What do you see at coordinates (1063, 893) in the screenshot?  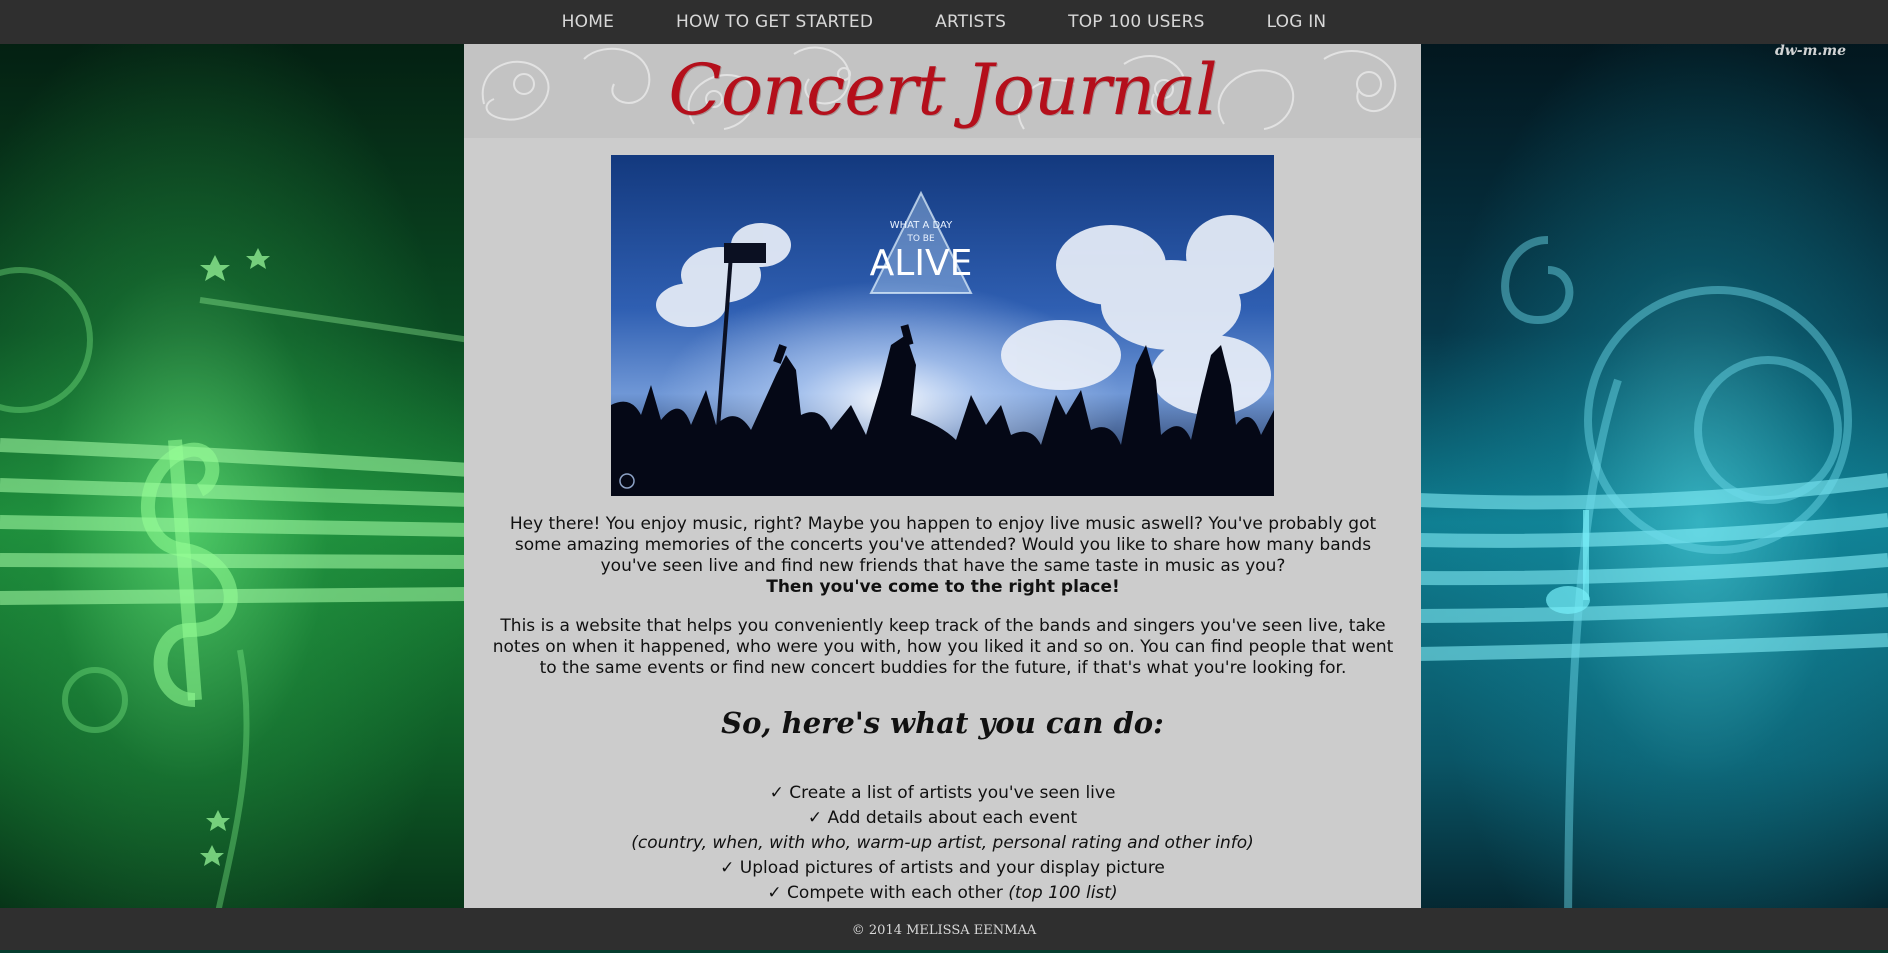 I see `feature-note: (top 100 list)` at bounding box center [1063, 893].